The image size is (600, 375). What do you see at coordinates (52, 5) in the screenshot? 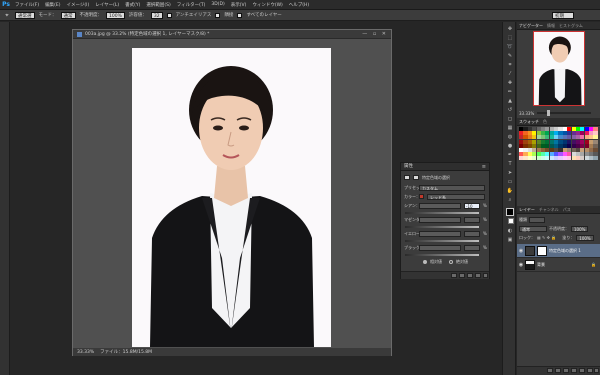
I see `menu-edit: 編集(E)` at bounding box center [52, 5].